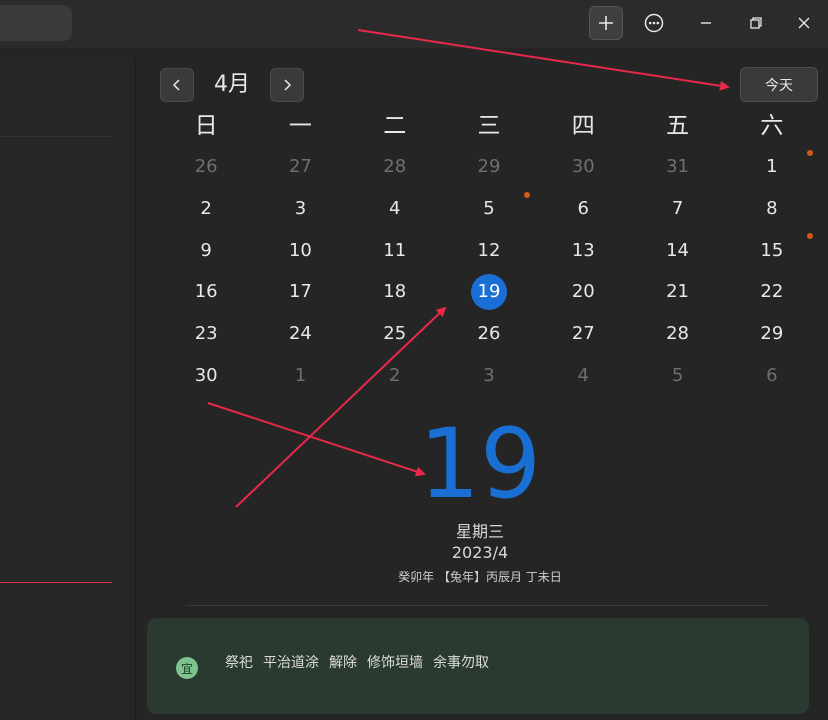  I want to click on day-number: 9, so click(206, 250).